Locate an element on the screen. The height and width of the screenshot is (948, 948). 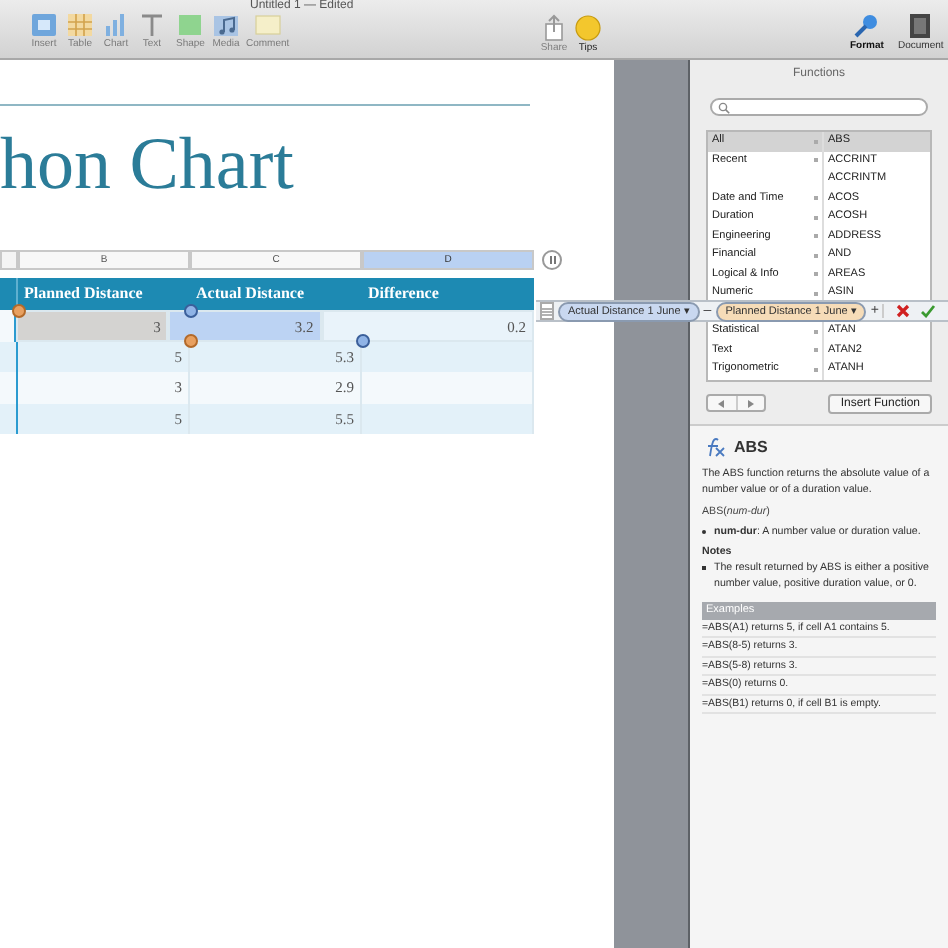
header-cell-text: Planned Distance is located at coordinates (83, 294).